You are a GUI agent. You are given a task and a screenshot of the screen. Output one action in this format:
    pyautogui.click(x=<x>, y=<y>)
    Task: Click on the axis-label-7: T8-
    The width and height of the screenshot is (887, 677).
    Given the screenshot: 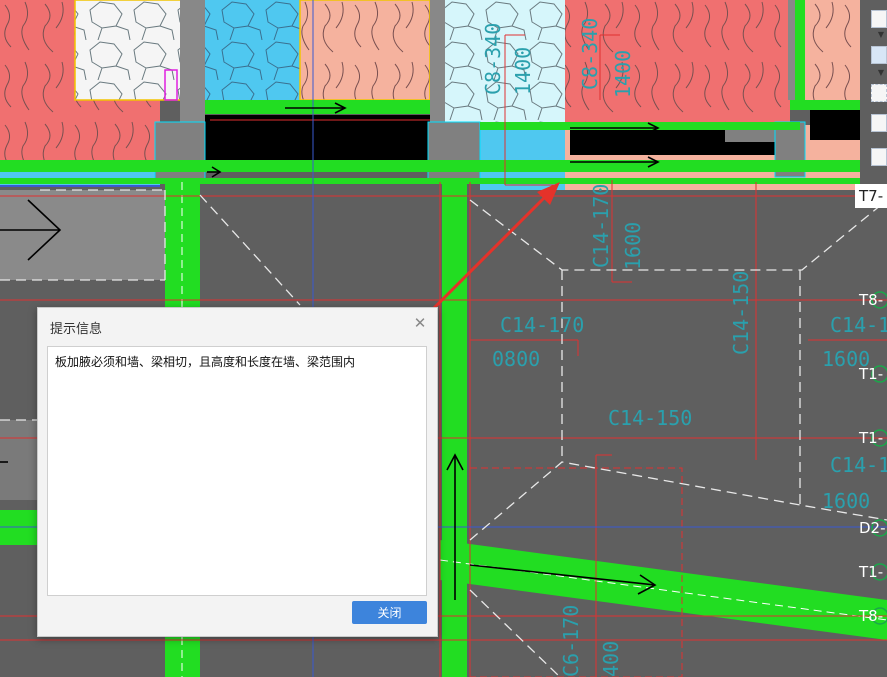 What is the action you would take?
    pyautogui.click(x=871, y=616)
    